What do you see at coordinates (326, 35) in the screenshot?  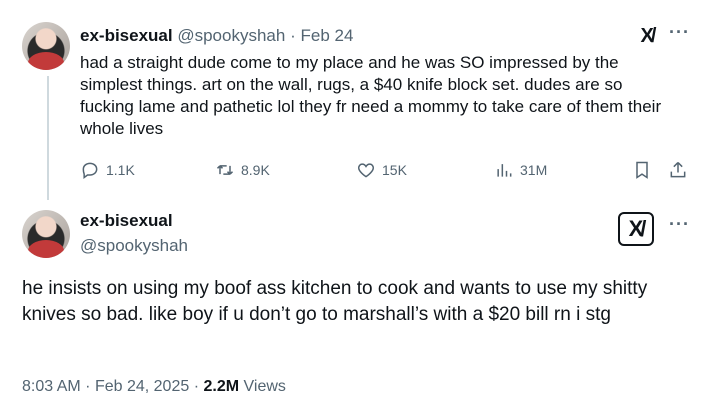 I see `post-date: Feb 24` at bounding box center [326, 35].